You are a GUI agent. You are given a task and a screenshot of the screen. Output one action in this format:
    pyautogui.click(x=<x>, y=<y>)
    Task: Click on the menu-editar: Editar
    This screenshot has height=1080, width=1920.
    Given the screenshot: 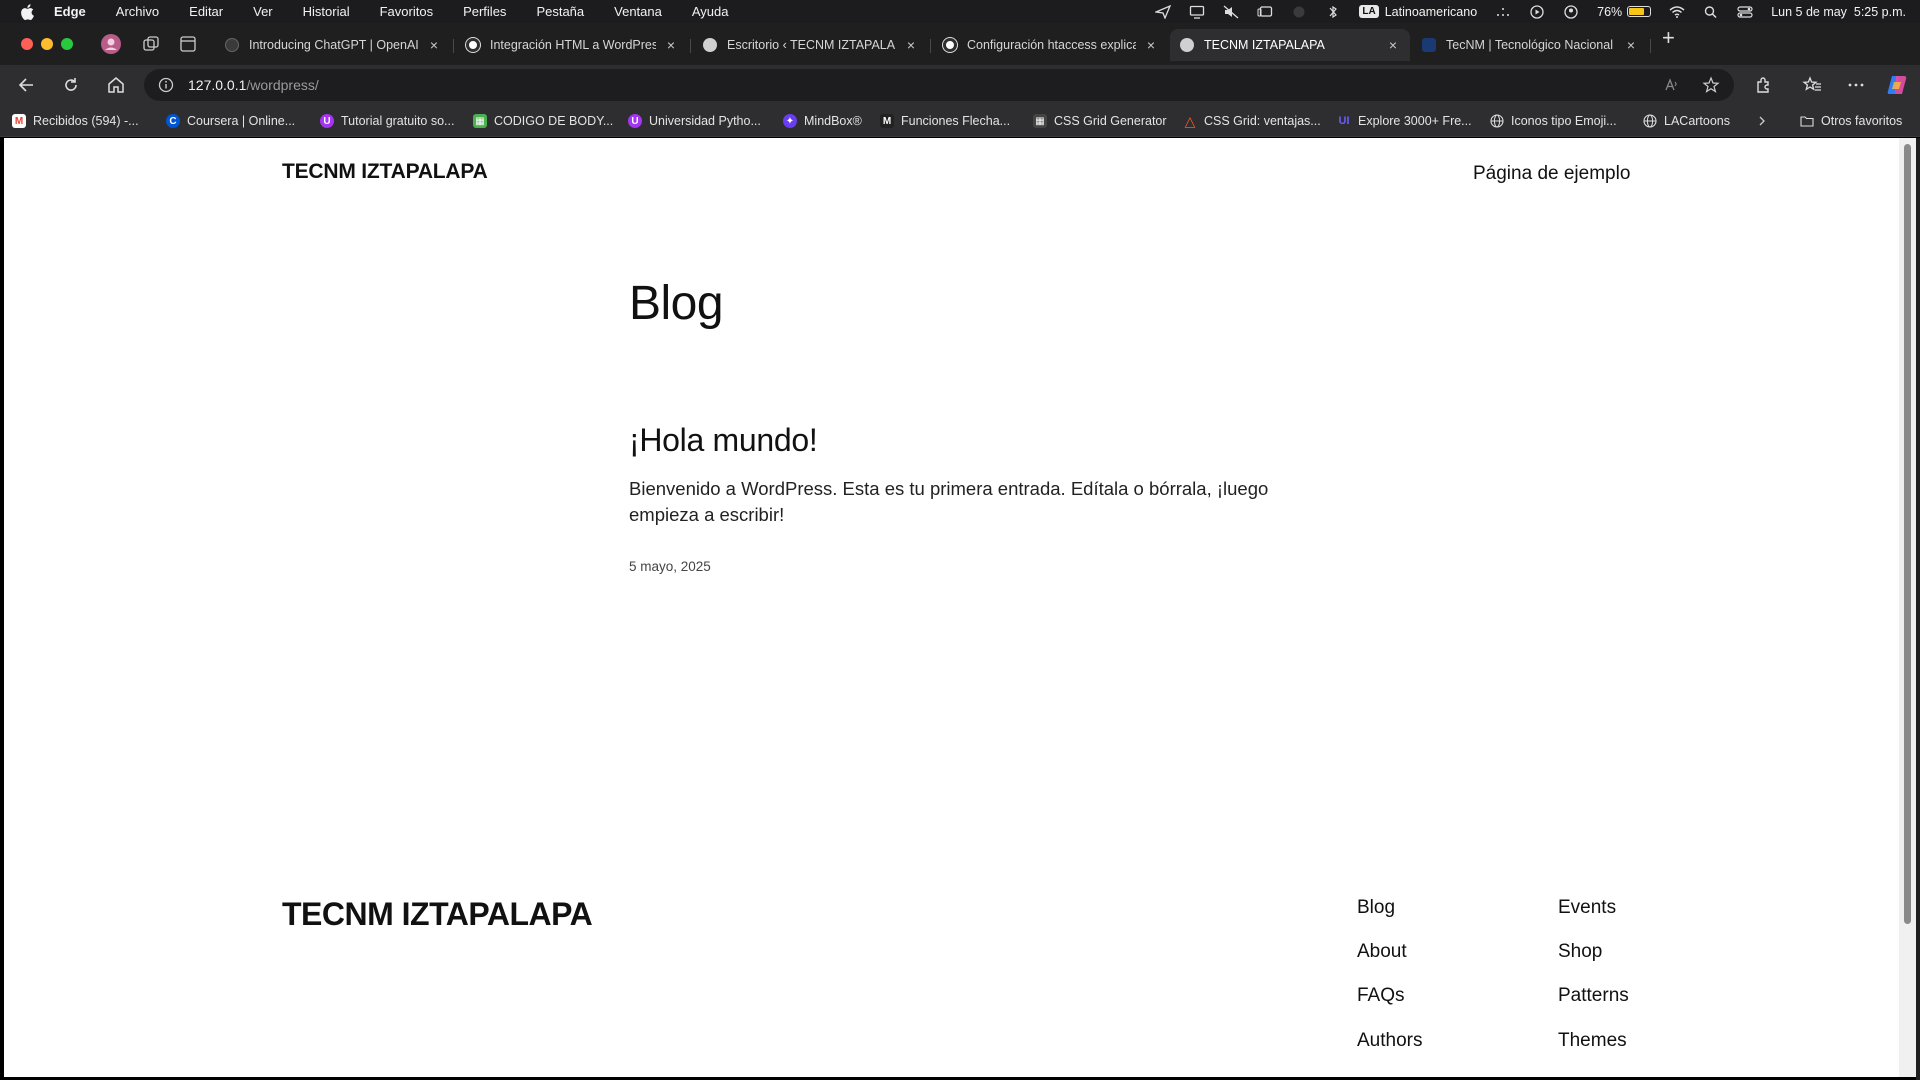 What is the action you would take?
    pyautogui.click(x=206, y=11)
    